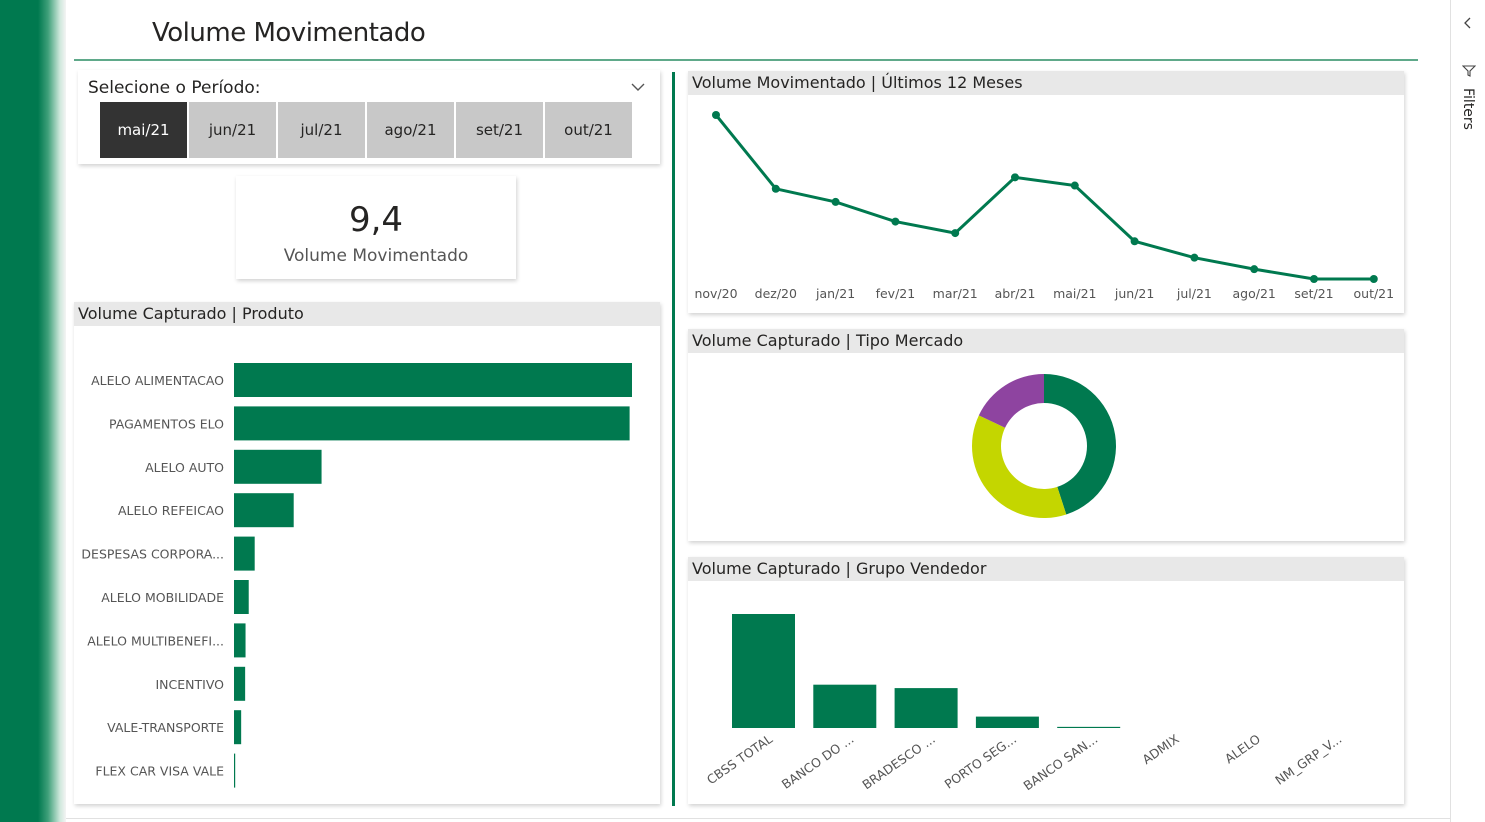  What do you see at coordinates (289, 33) in the screenshot?
I see `page-title: Volume Movimentado` at bounding box center [289, 33].